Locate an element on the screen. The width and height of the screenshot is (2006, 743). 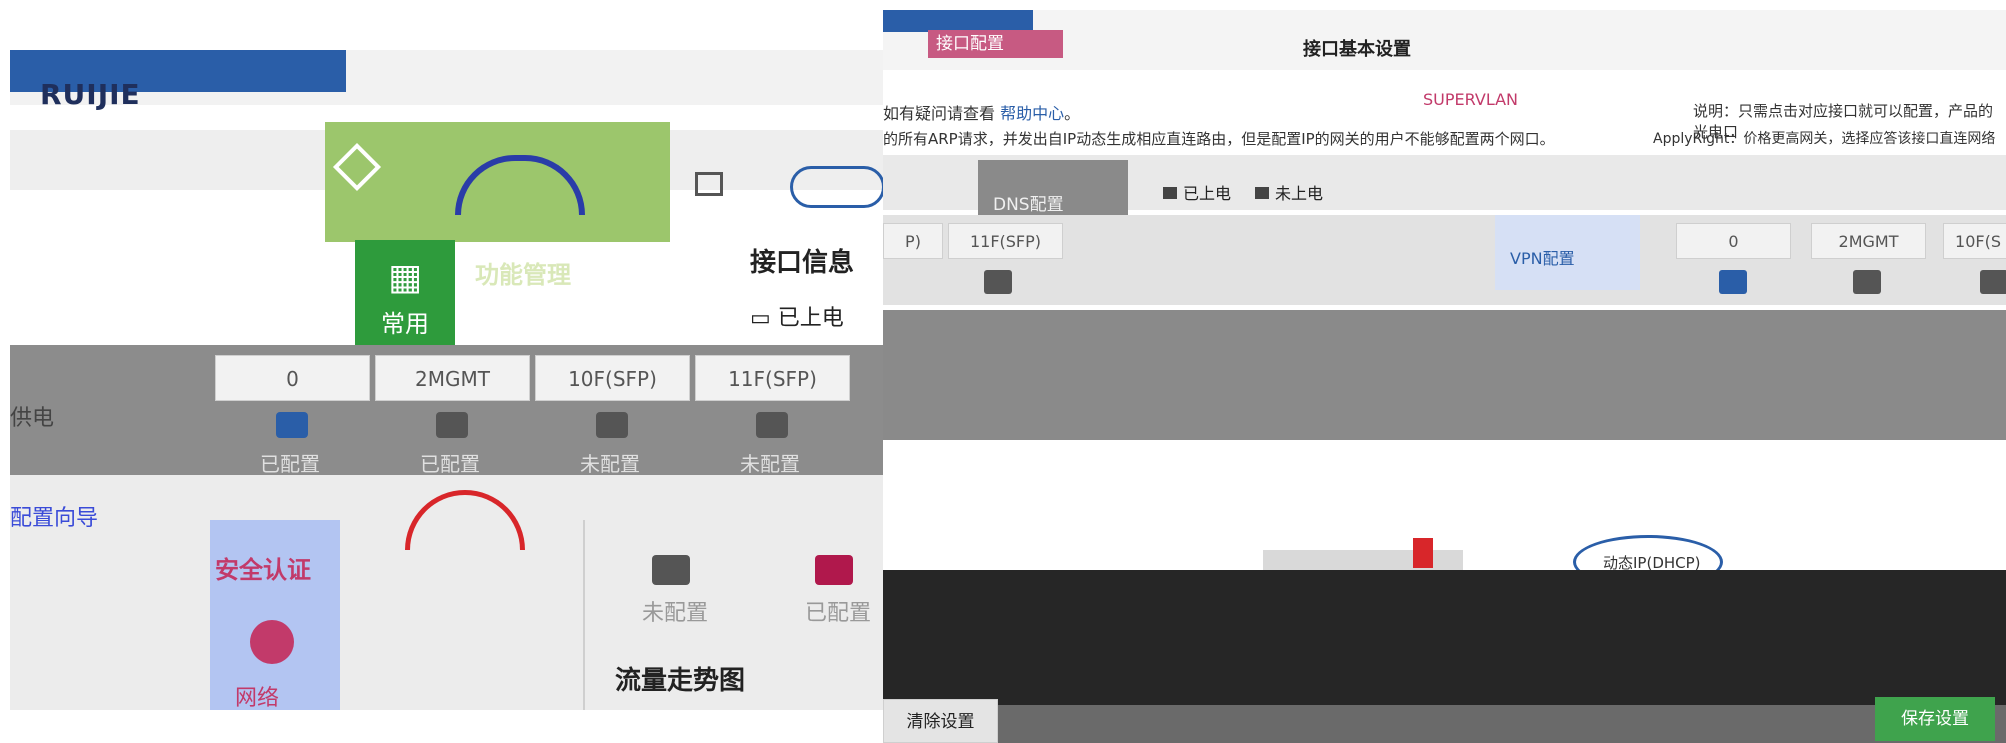
help-suffix: 。 is located at coordinates (1072, 113).